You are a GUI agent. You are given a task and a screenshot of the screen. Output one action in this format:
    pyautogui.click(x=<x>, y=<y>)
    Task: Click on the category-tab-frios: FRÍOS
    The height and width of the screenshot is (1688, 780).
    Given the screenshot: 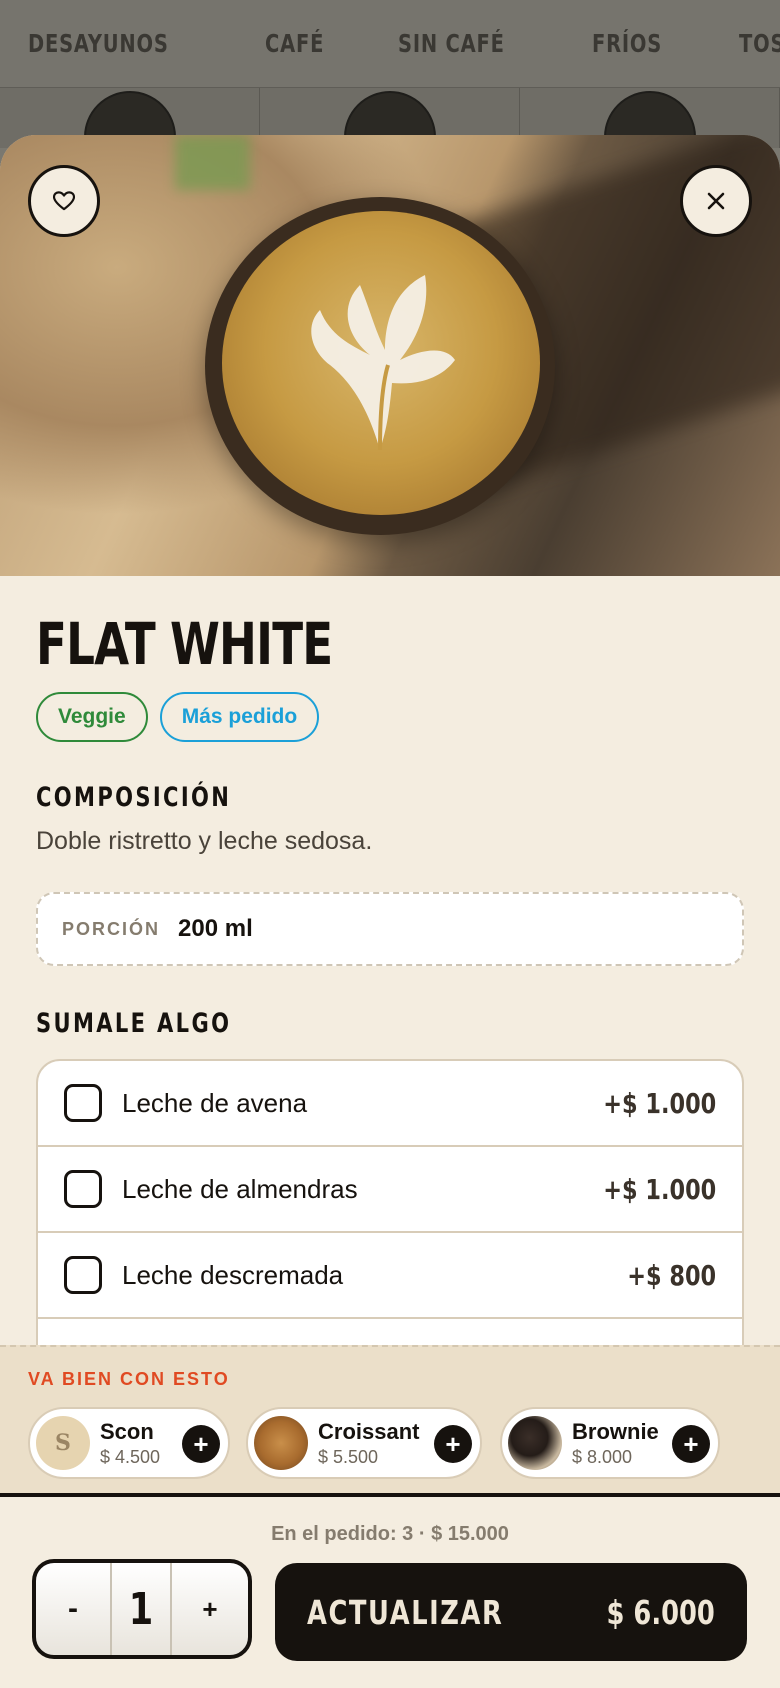 What is the action you would take?
    pyautogui.click(x=627, y=43)
    